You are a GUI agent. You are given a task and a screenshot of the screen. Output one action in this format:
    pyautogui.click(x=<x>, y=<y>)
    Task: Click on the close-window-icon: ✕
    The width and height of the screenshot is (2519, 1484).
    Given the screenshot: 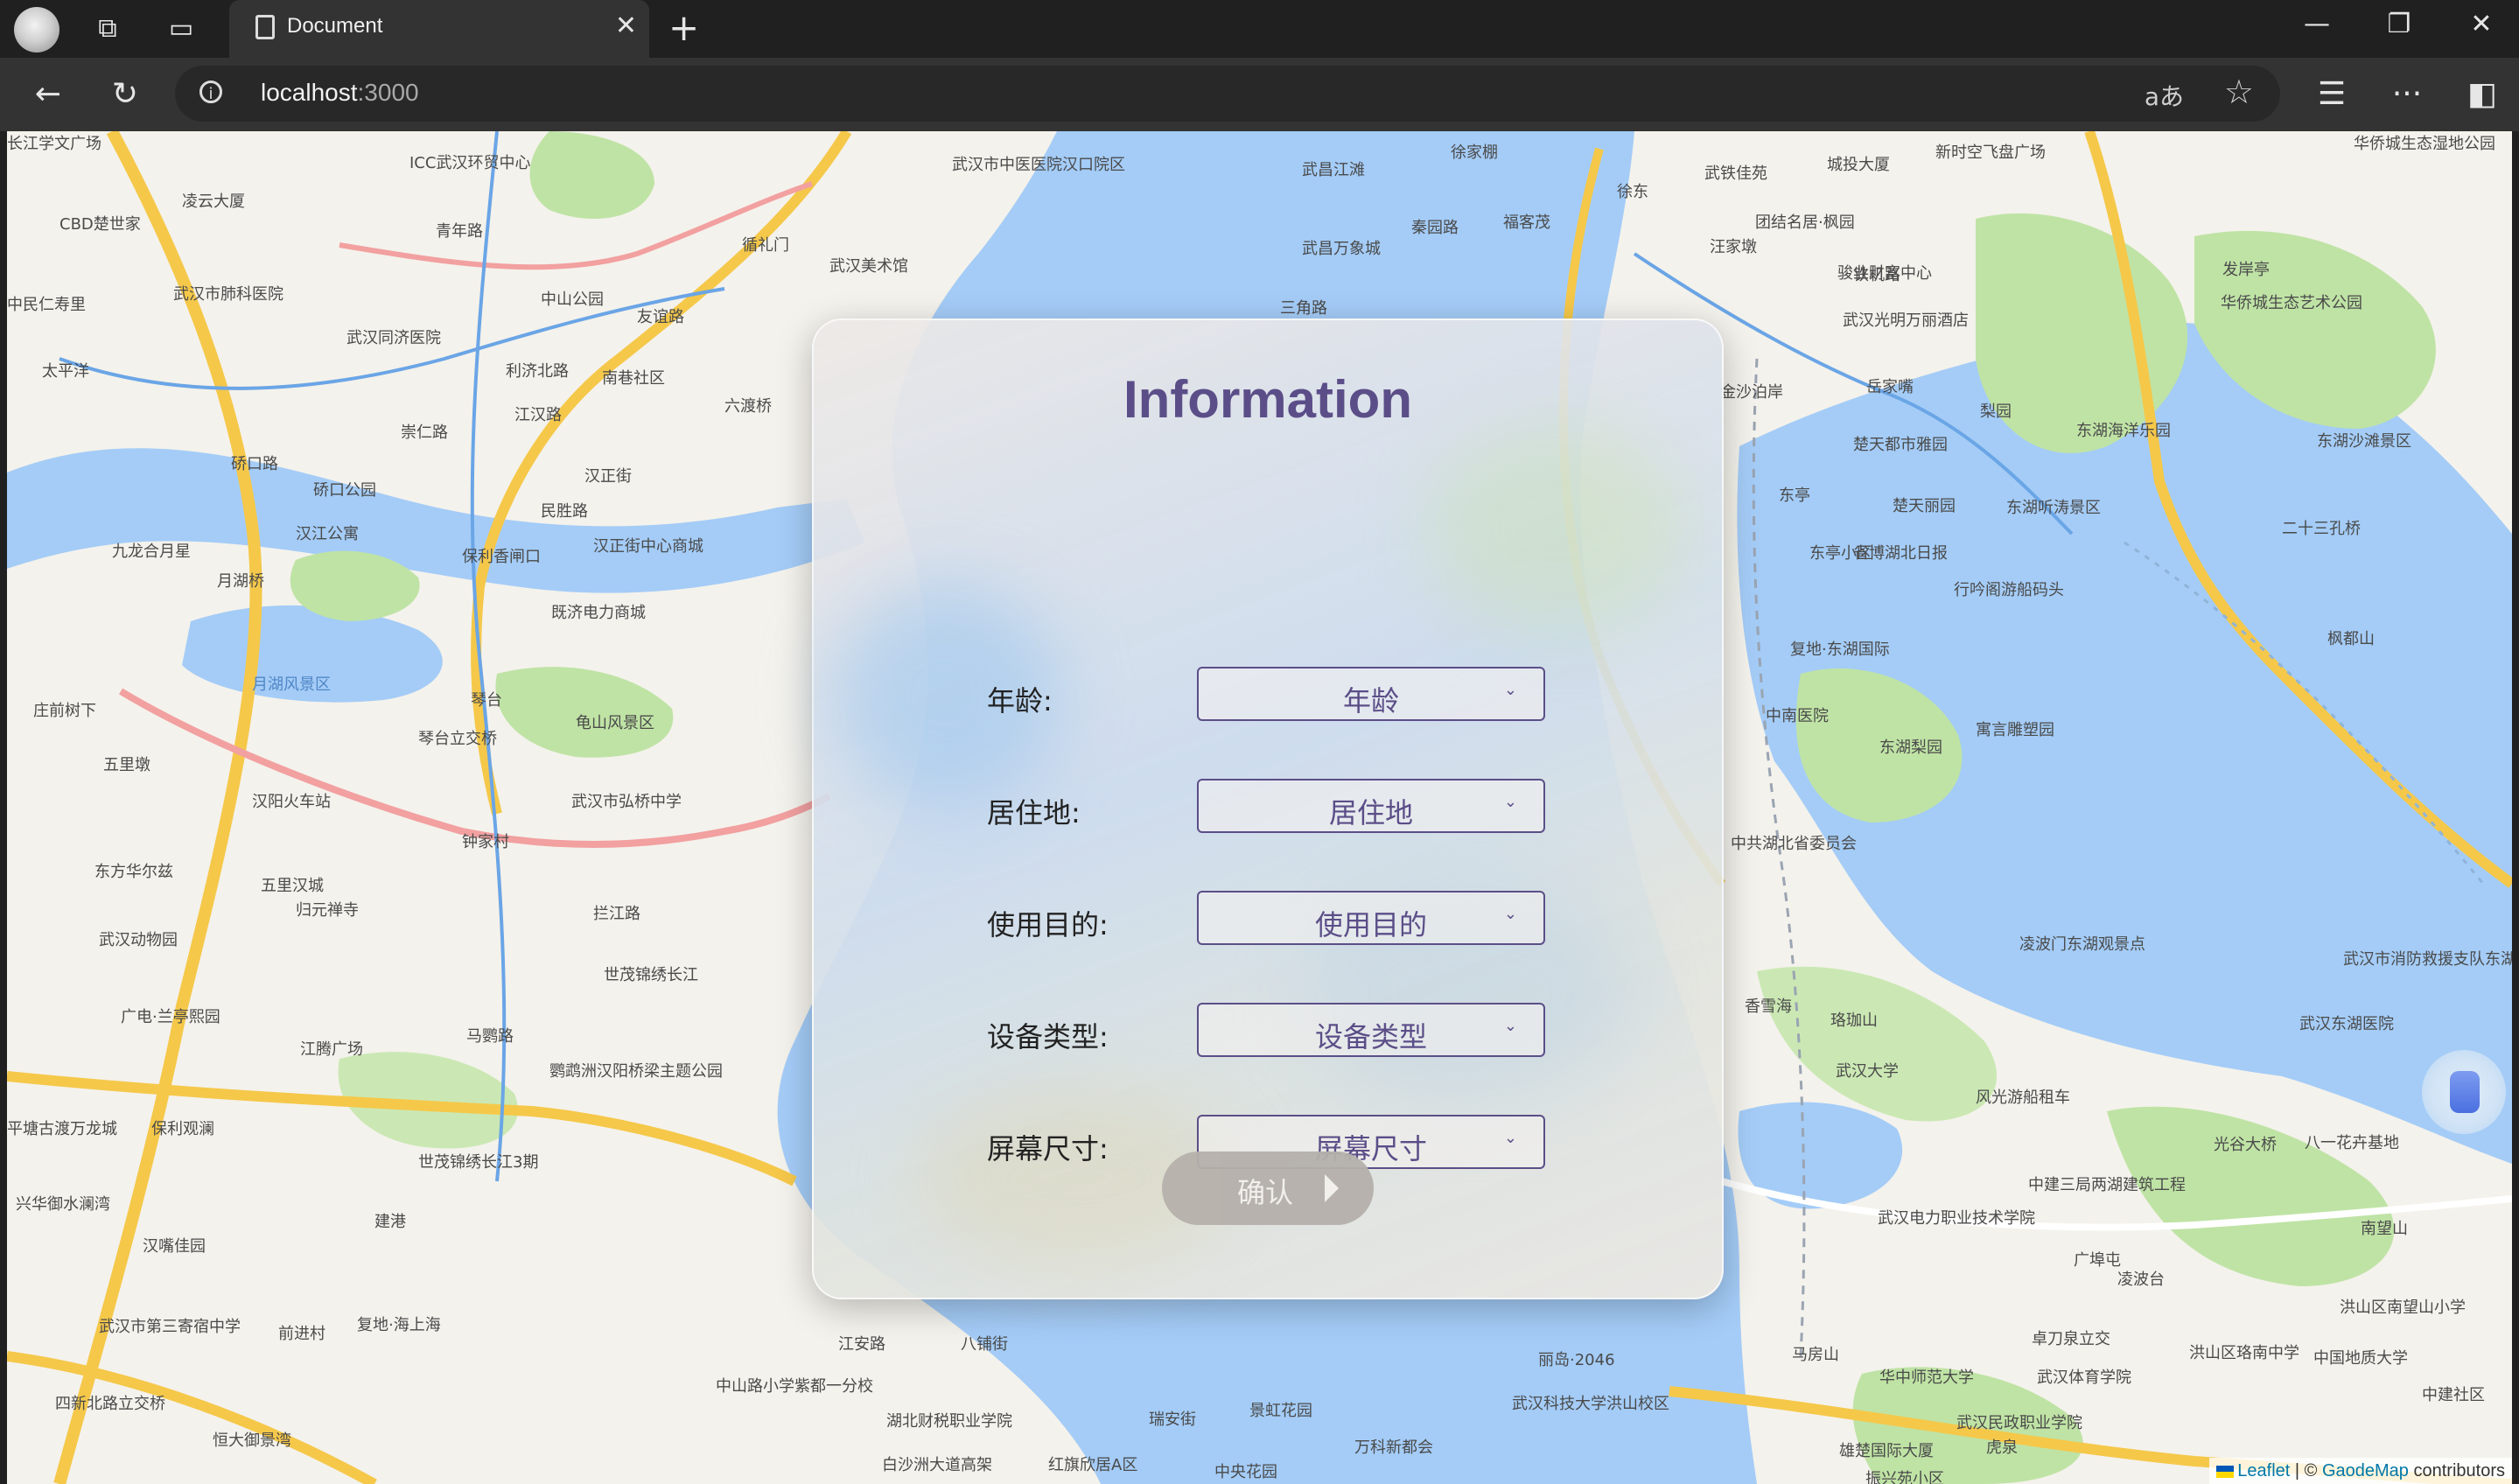 What is the action you would take?
    pyautogui.click(x=2481, y=24)
    